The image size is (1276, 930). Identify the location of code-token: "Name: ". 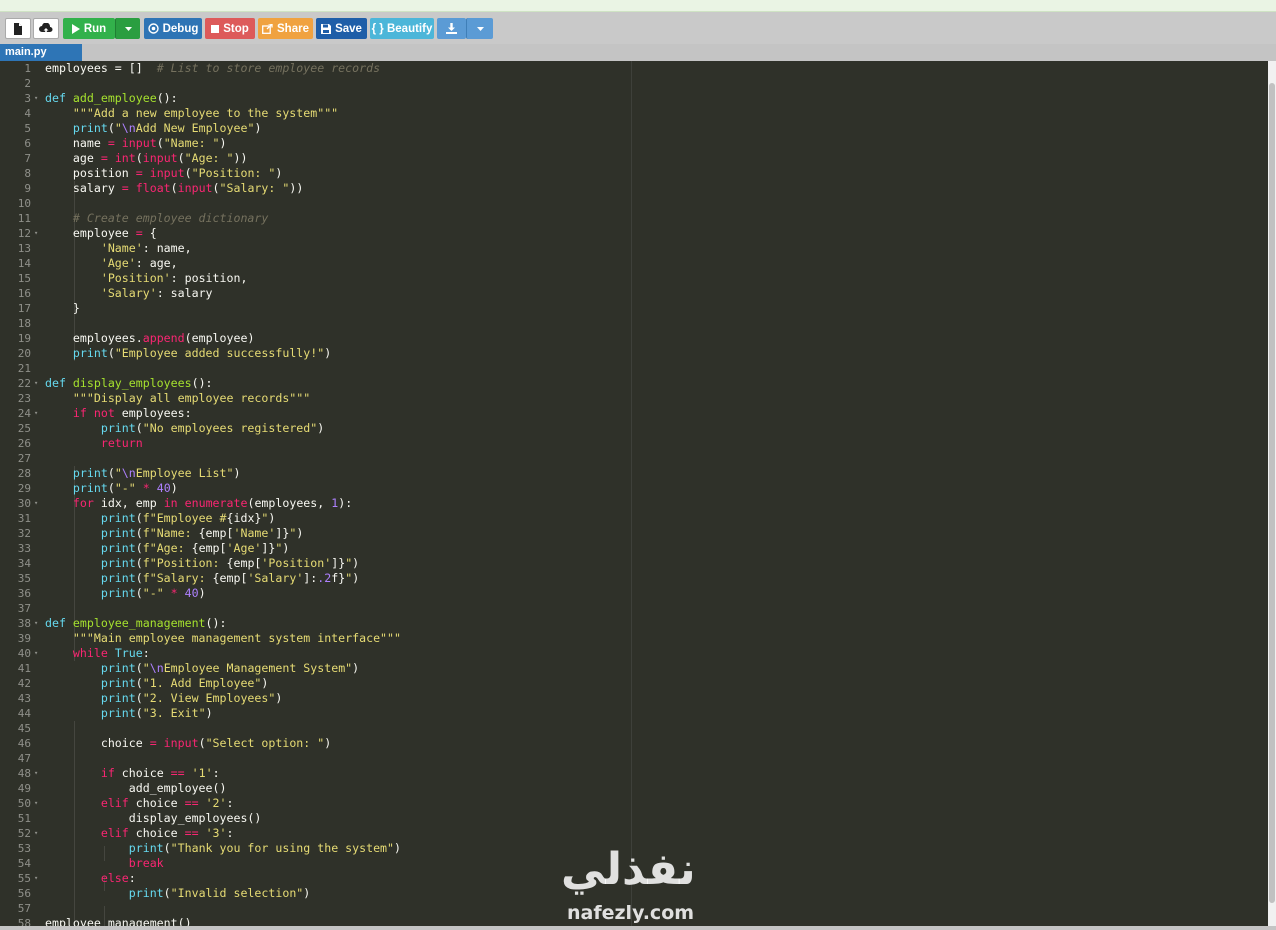
(191, 143).